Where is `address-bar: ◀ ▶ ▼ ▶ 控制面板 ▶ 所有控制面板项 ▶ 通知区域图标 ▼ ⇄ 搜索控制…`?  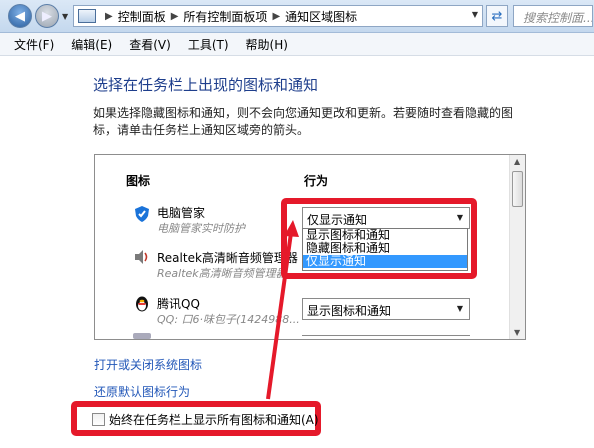
address-bar: ◀ ▶ ▼ ▶ 控制面板 ▶ 所有控制面板项 ▶ 通知区域图标 ▼ ⇄ 搜索控制… is located at coordinates (297, 16).